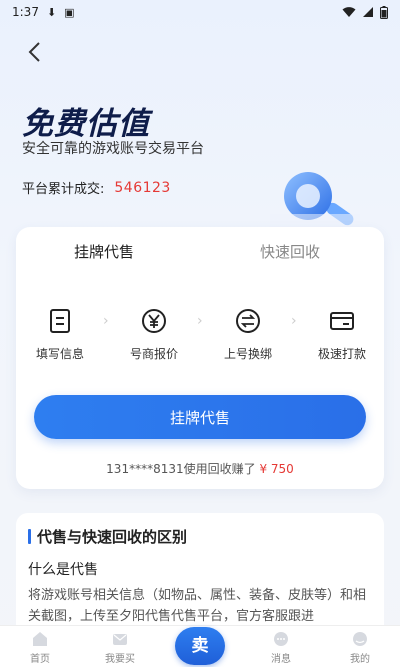 The height and width of the screenshot is (667, 400). What do you see at coordinates (360, 659) in the screenshot?
I see `tab-label: 我的` at bounding box center [360, 659].